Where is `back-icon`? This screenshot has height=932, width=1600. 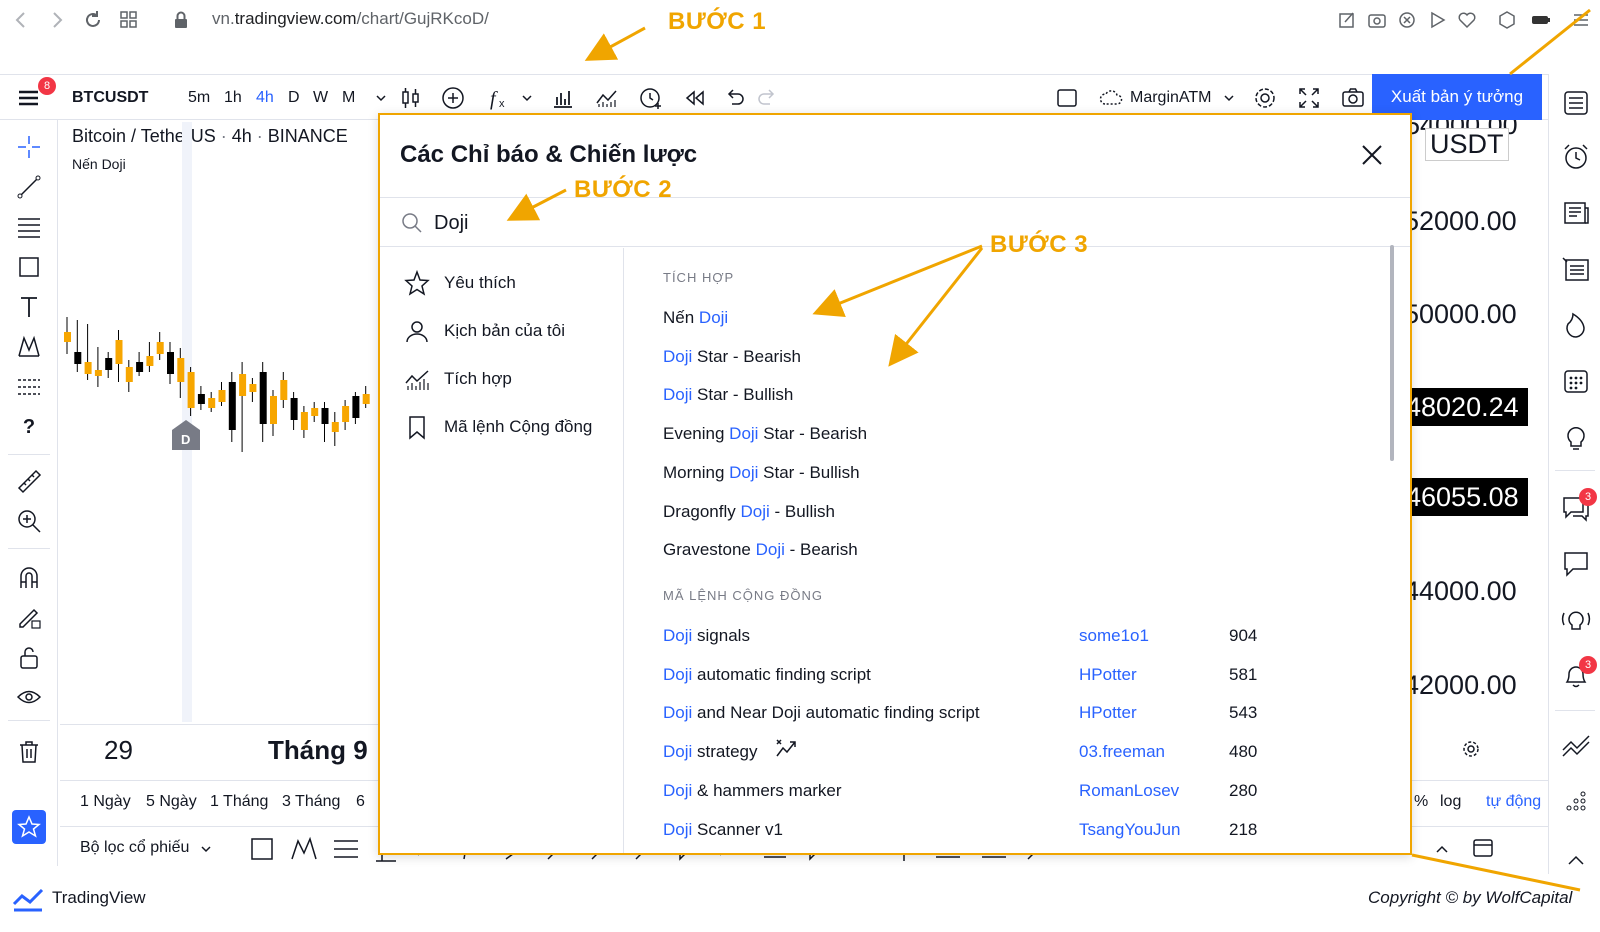 back-icon is located at coordinates (21, 20).